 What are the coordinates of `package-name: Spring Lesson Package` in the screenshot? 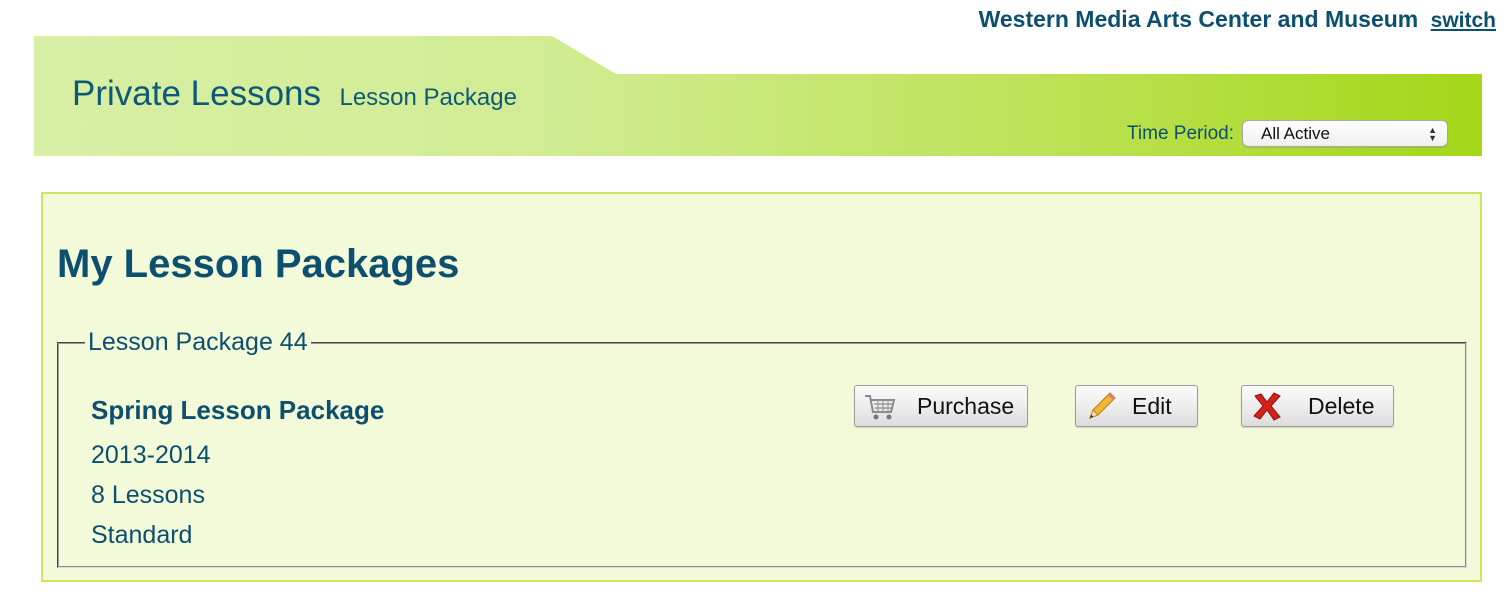 It's located at (238, 410).